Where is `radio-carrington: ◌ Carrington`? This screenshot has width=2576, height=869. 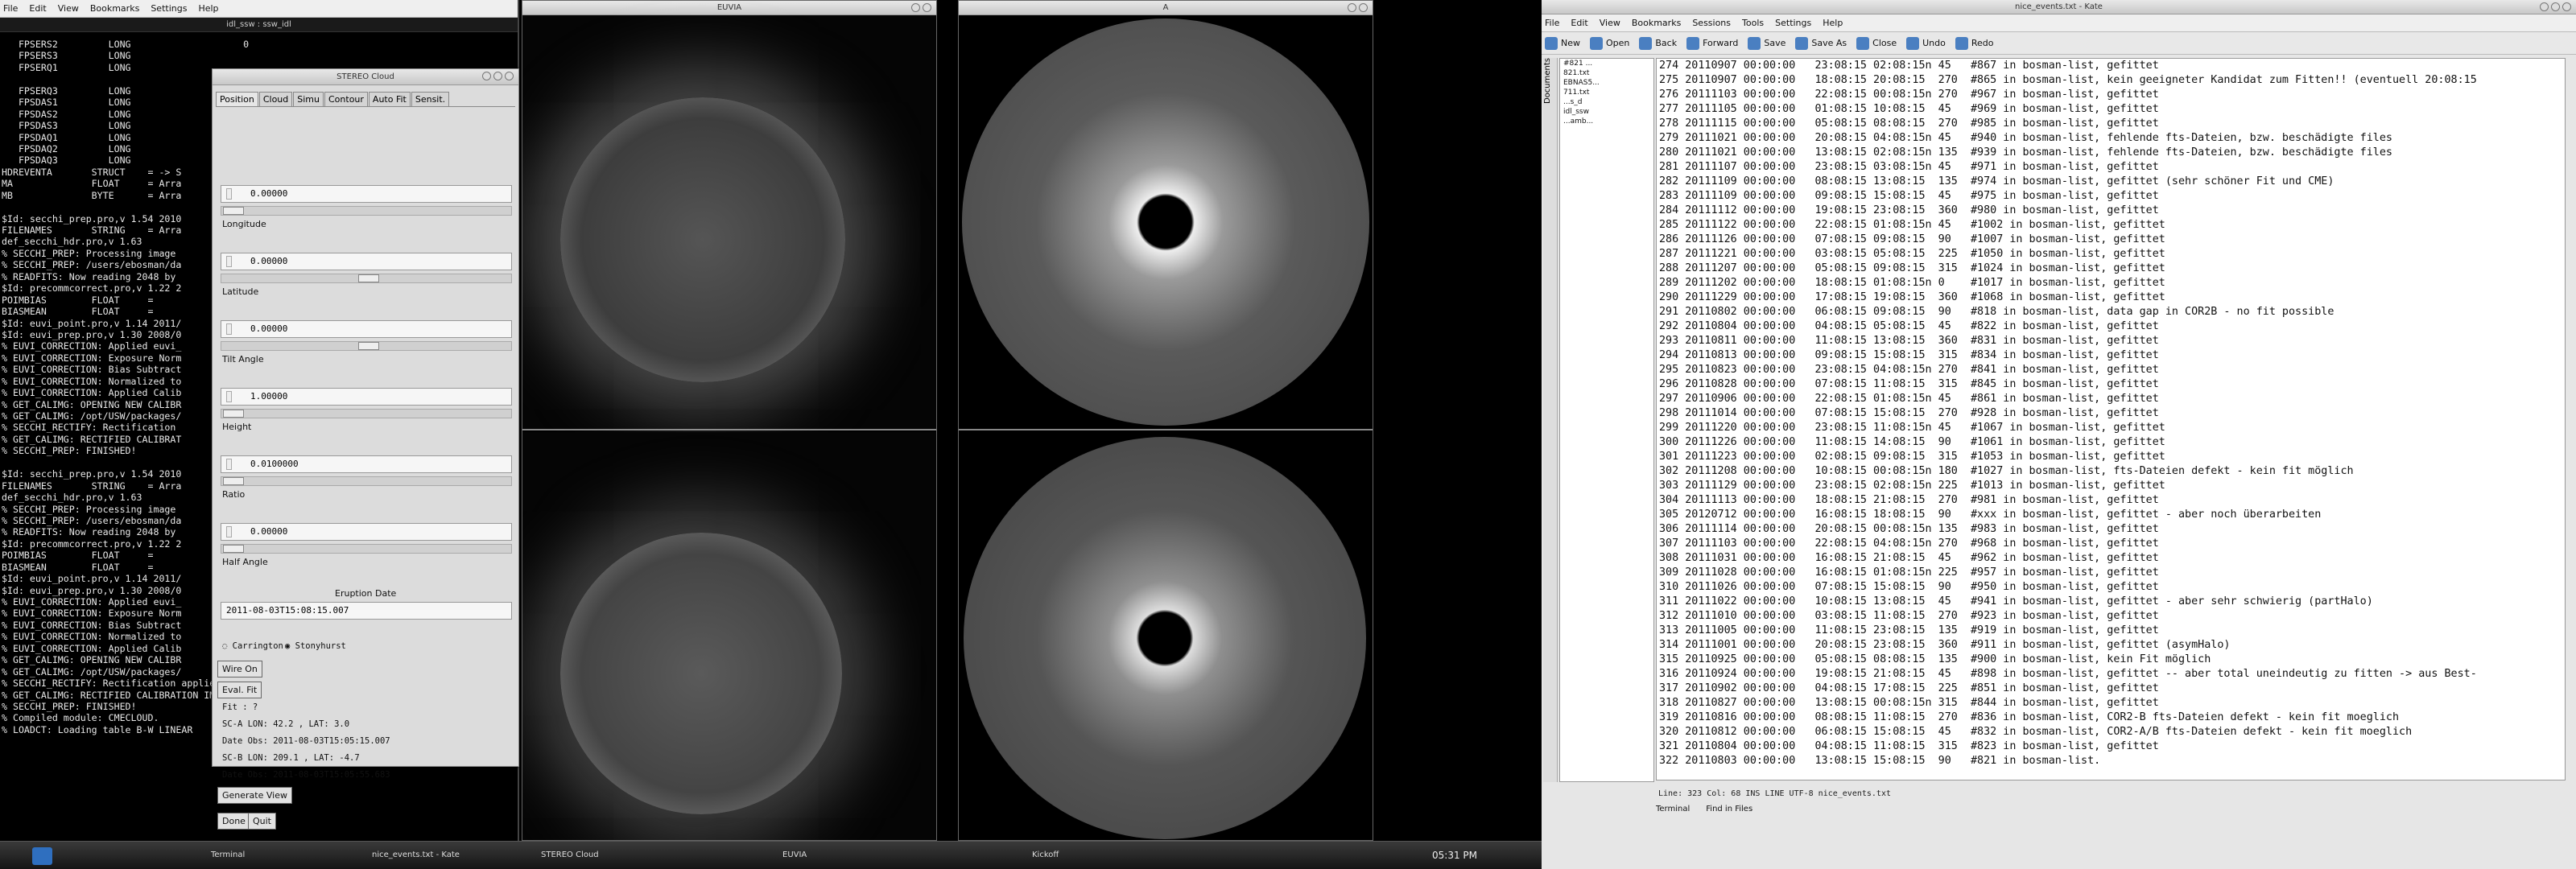 radio-carrington: ◌ Carrington is located at coordinates (252, 646).